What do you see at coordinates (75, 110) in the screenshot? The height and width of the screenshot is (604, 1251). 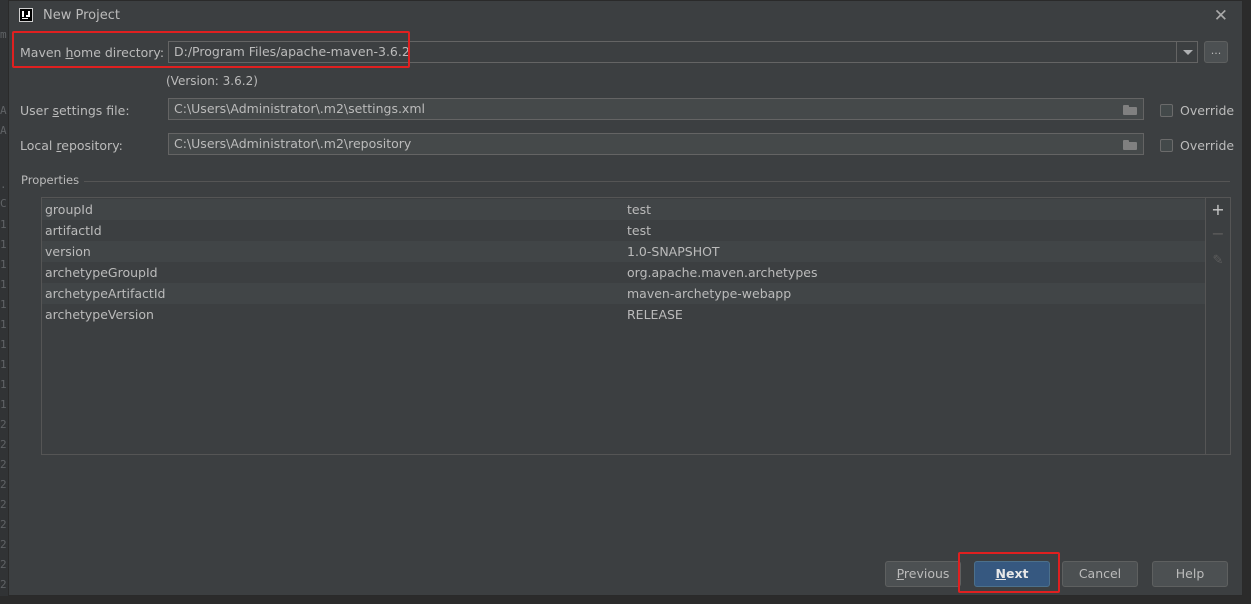 I see `user-settings-label: User settings file:` at bounding box center [75, 110].